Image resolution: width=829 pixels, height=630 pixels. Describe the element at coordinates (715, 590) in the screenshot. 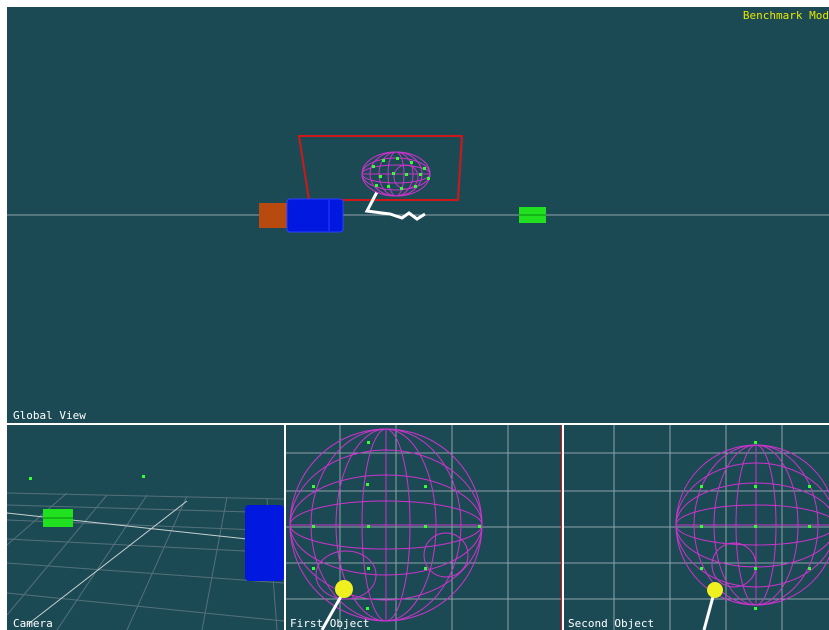

I see `second-probe-ball` at that location.